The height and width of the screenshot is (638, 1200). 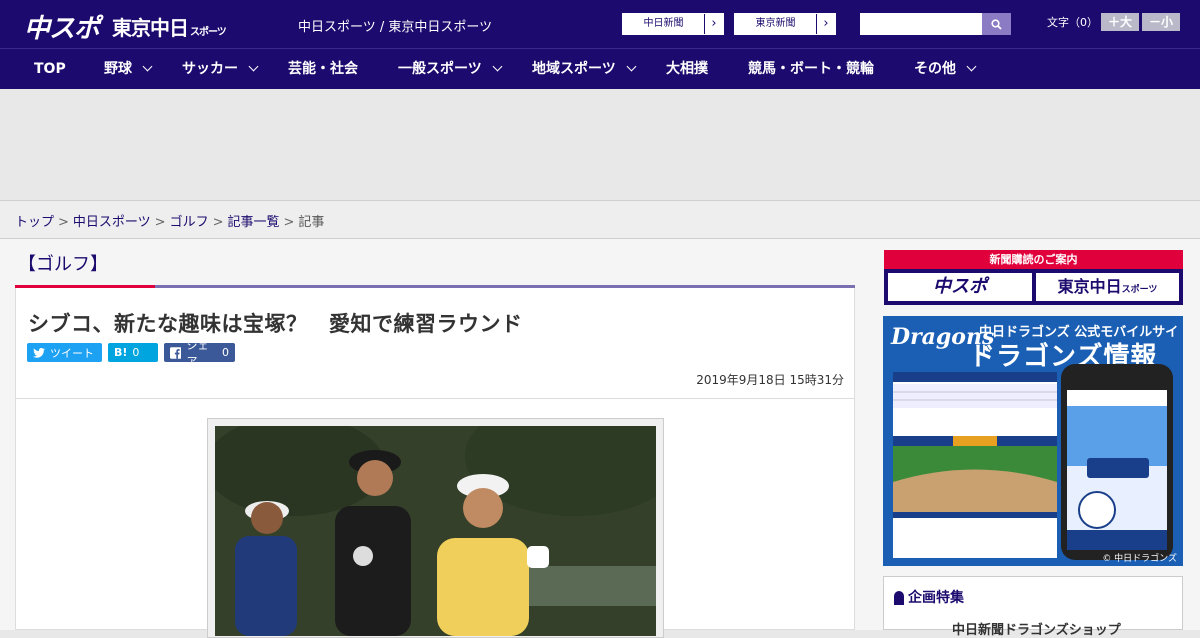 What do you see at coordinates (960, 287) in the screenshot?
I see `subscribe-chuspo-button: 中スポ` at bounding box center [960, 287].